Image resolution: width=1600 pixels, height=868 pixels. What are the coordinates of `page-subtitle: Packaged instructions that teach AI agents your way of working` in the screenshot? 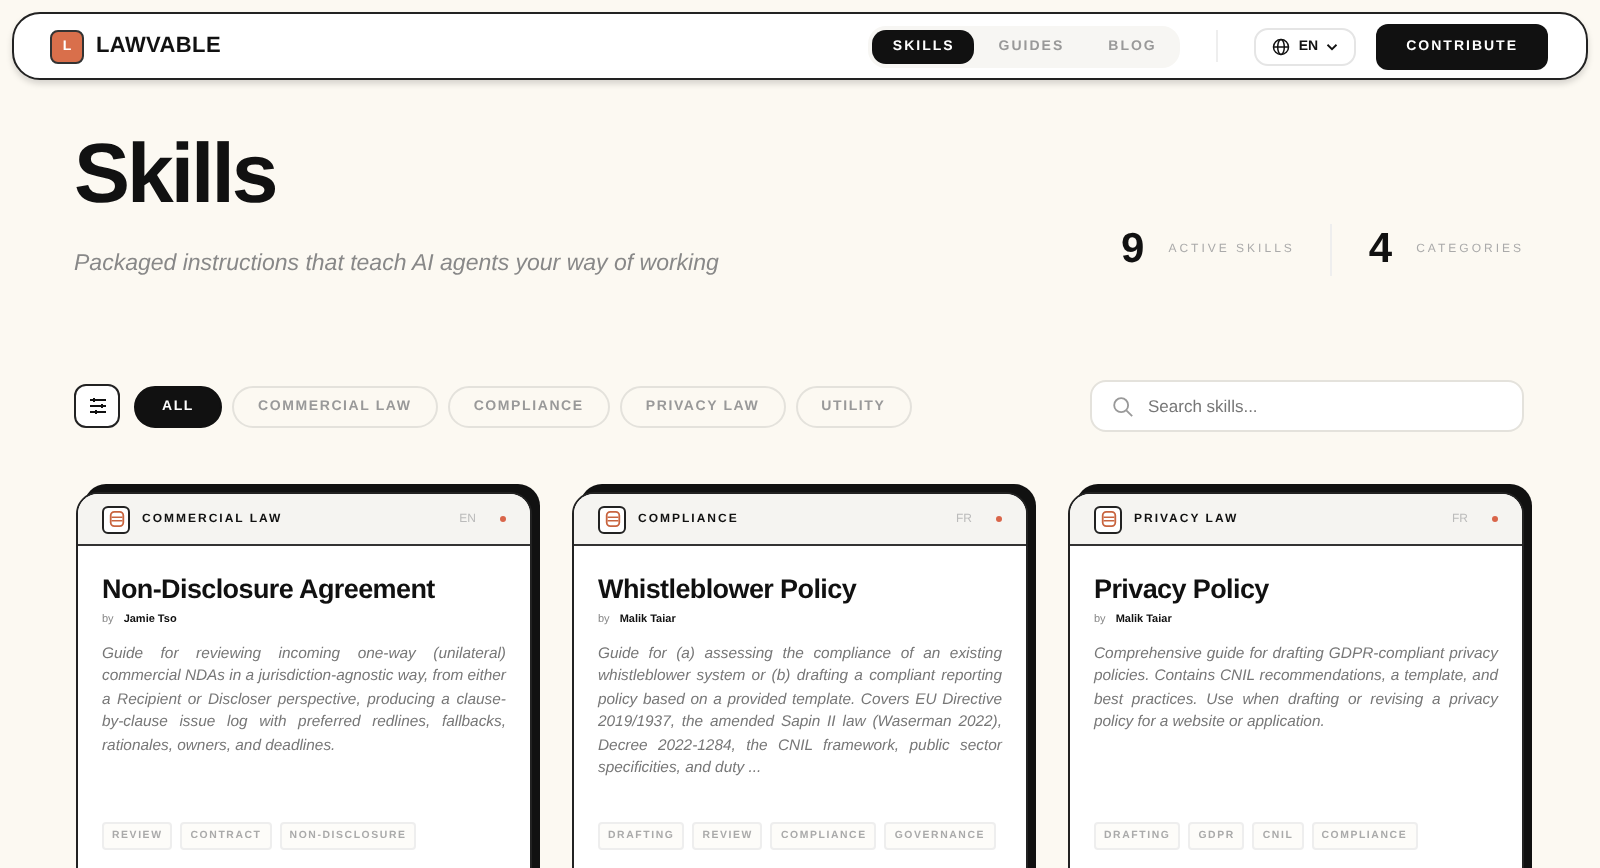 It's located at (397, 264).